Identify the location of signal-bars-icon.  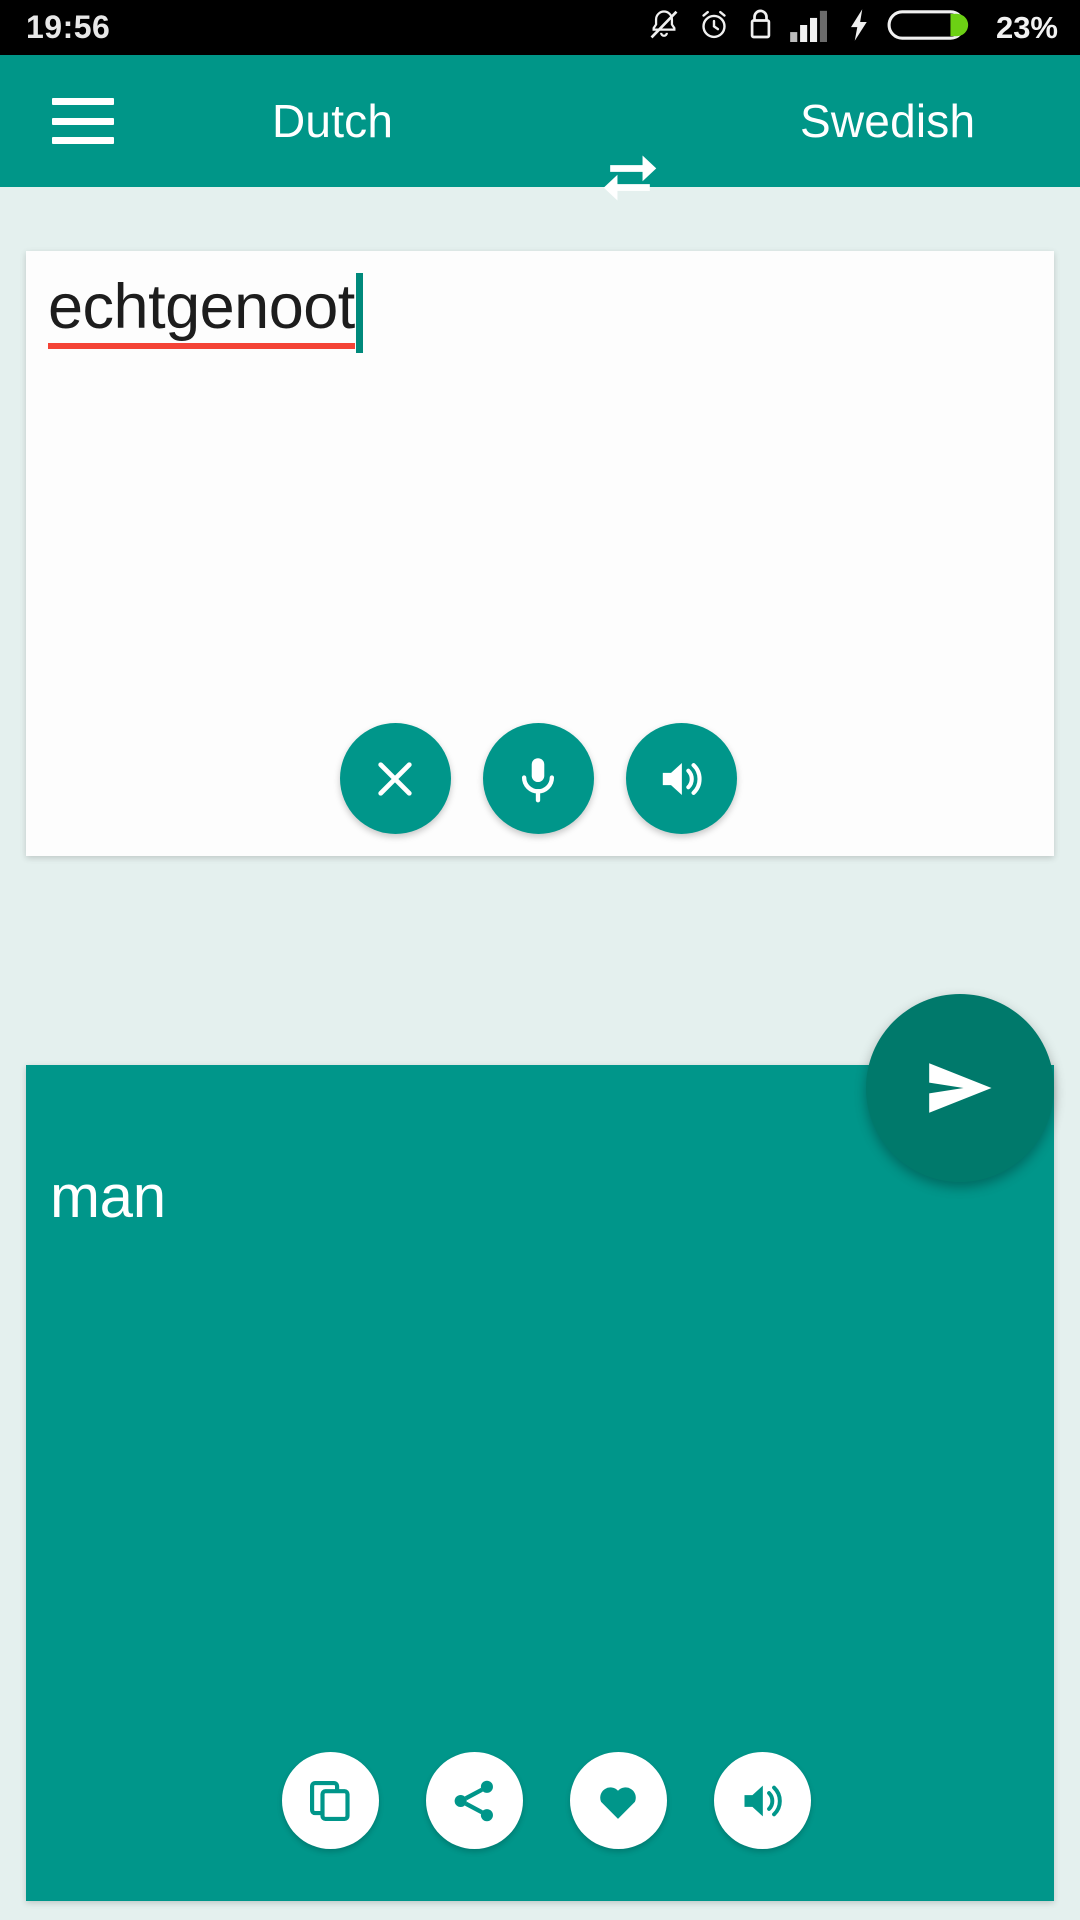
(810, 27).